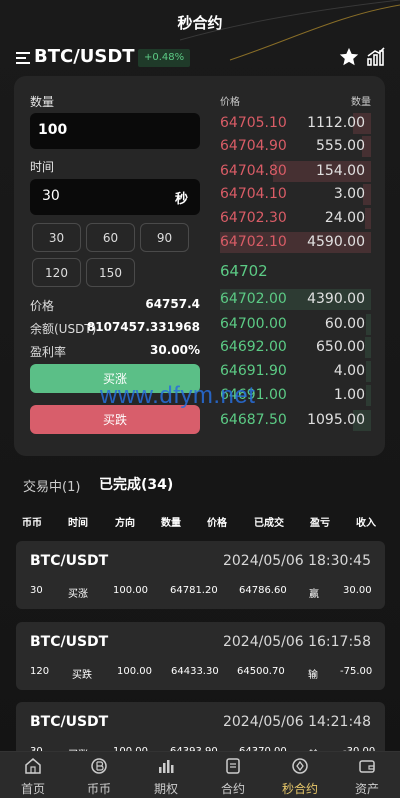  I want to click on tab-spot: 币币, so click(99, 775).